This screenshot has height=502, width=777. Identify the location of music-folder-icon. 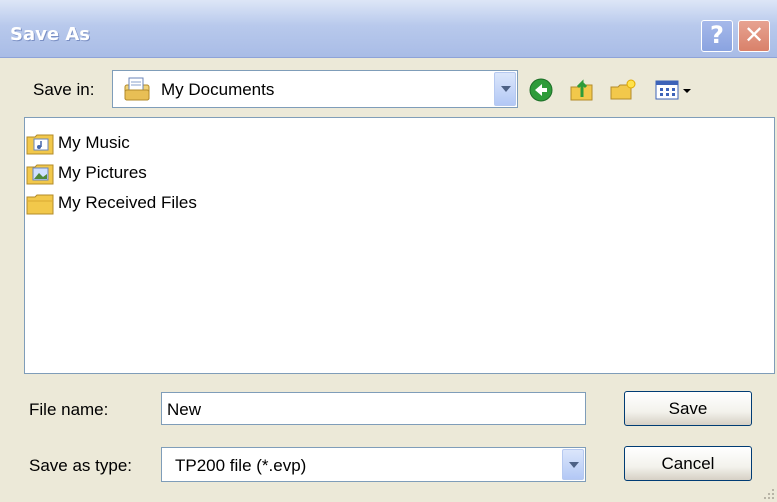
(40, 144).